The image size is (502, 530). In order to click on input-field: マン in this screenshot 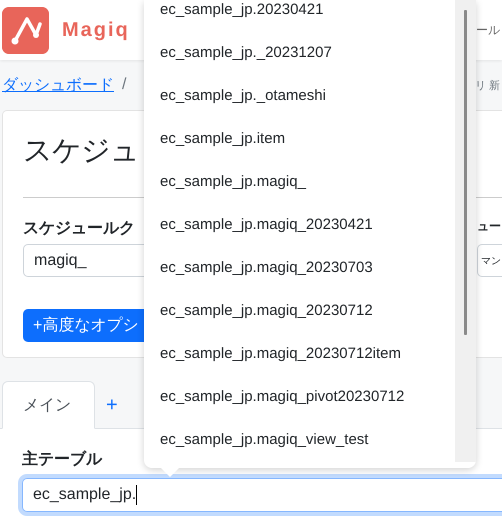, I will do `click(489, 260)`.